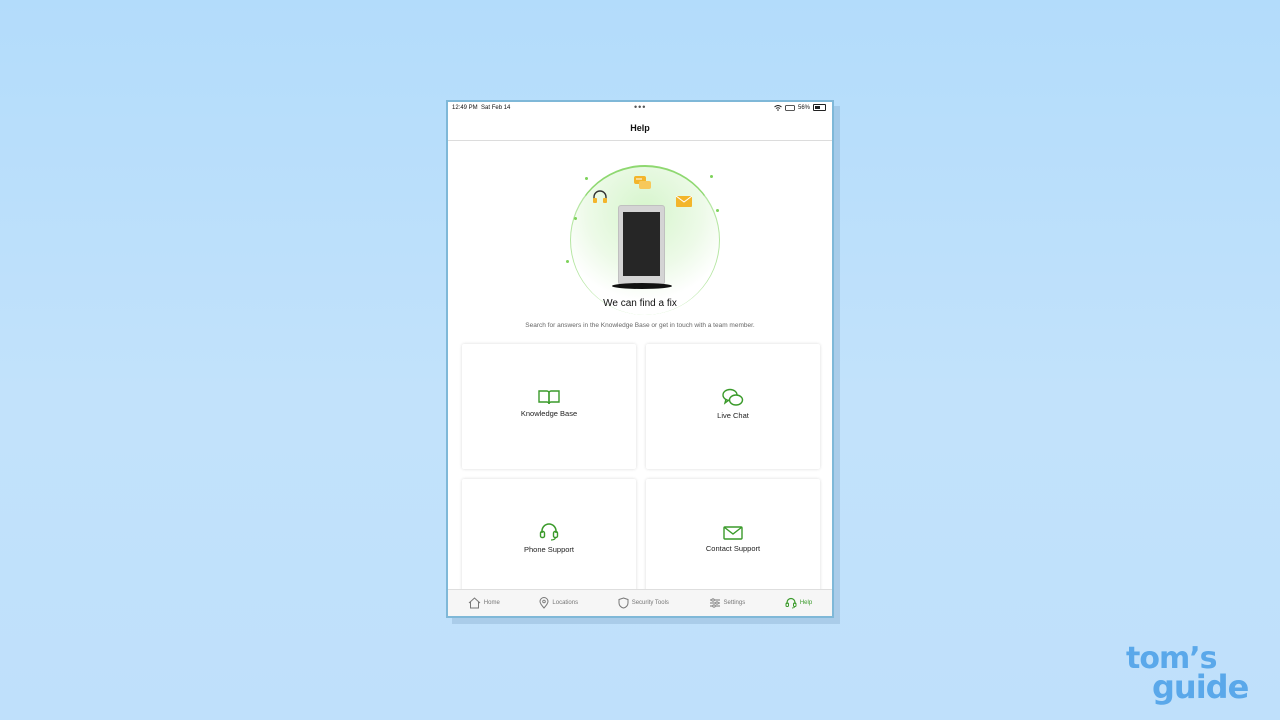 Image resolution: width=1280 pixels, height=720 pixels. What do you see at coordinates (549, 413) in the screenshot?
I see `knowledge-base-label: Knowledge Base` at bounding box center [549, 413].